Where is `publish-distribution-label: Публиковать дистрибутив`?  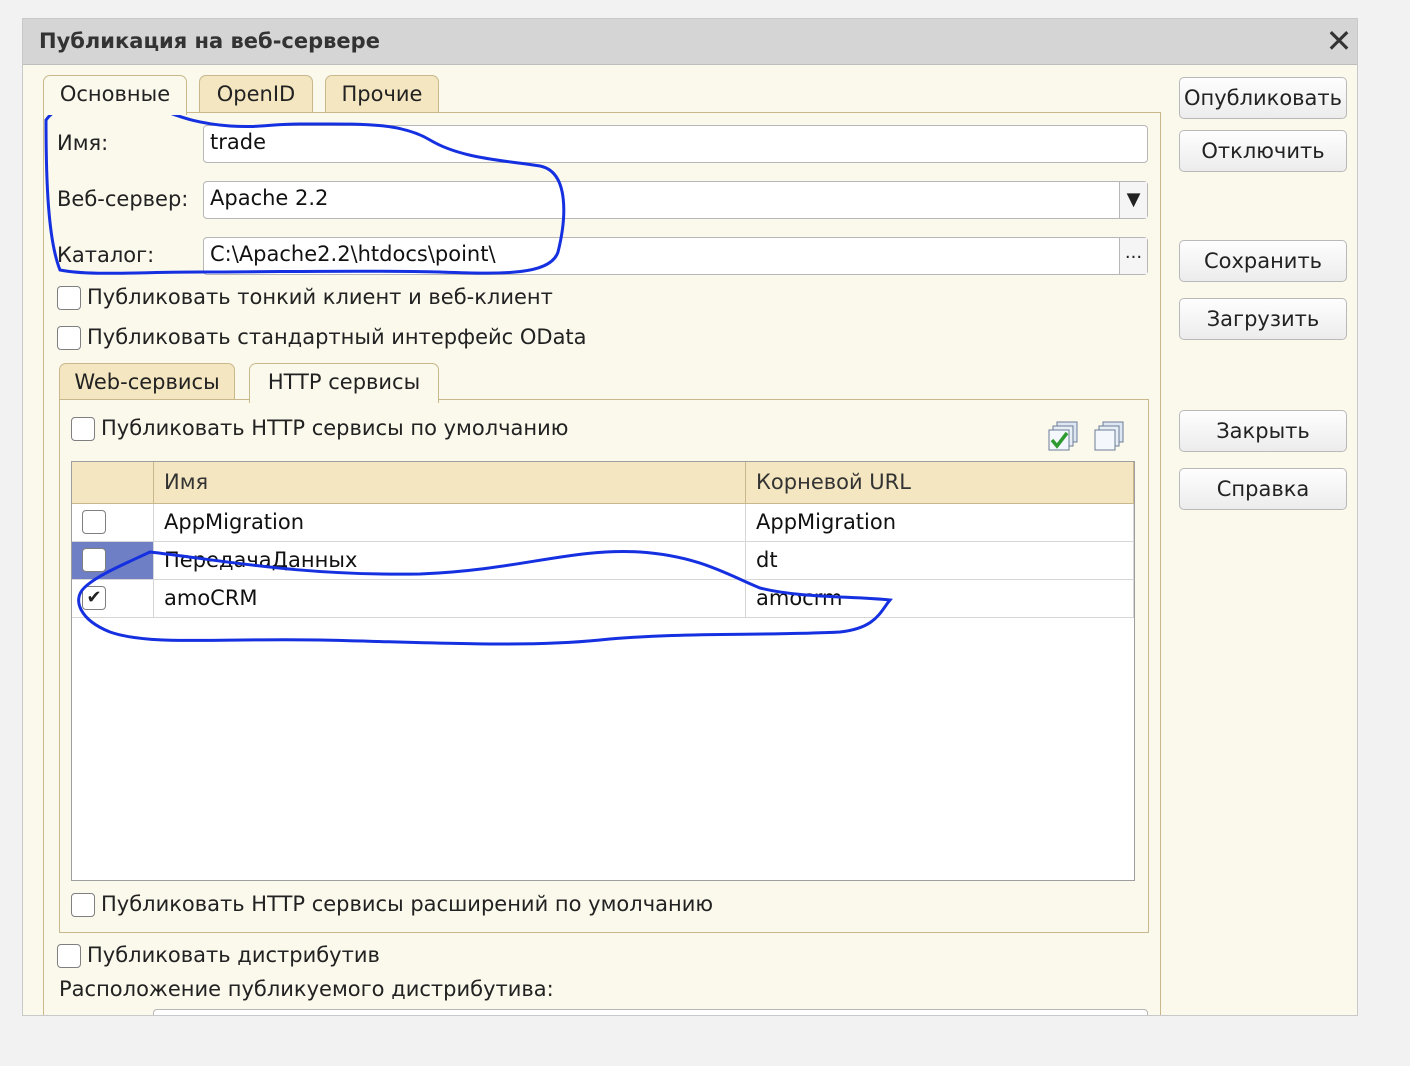 publish-distribution-label: Публиковать дистрибутив is located at coordinates (233, 955).